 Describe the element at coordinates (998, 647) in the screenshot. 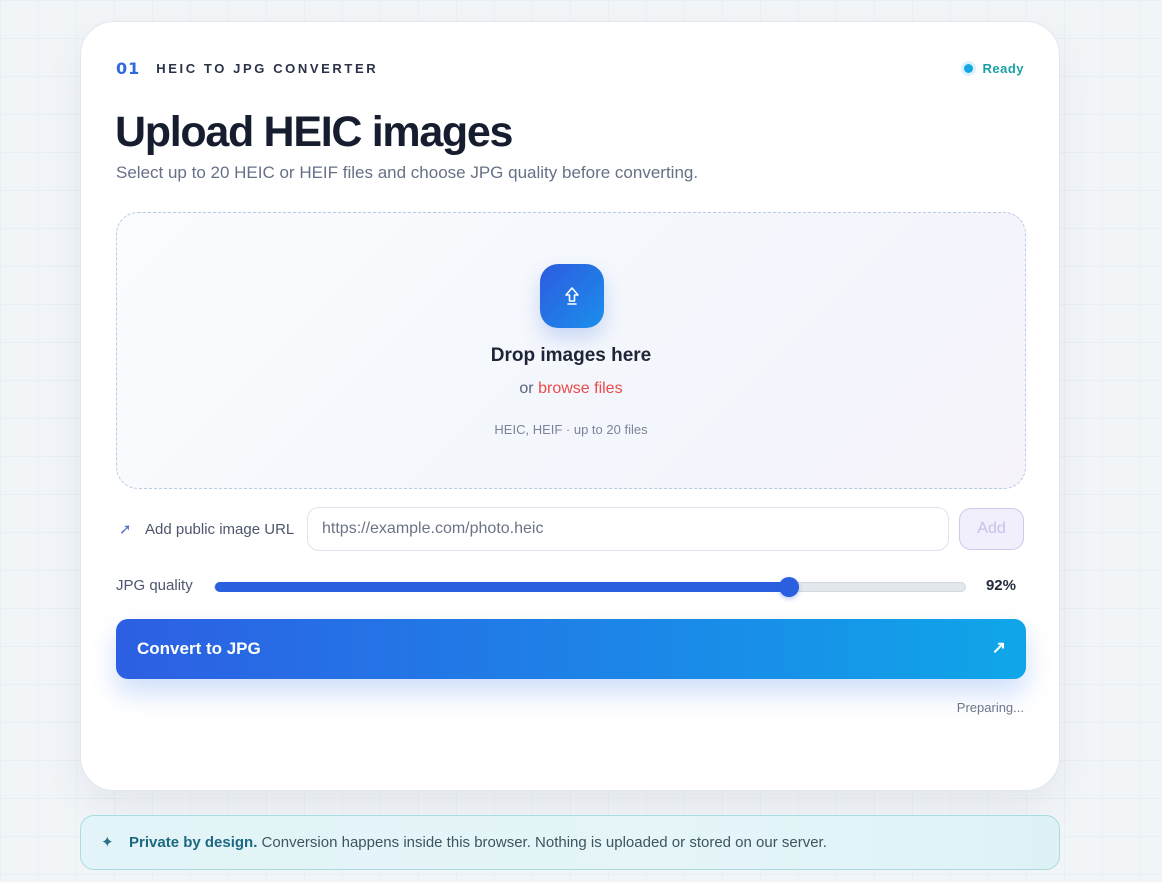

I see `arrow-up-right-icon: ↗` at that location.